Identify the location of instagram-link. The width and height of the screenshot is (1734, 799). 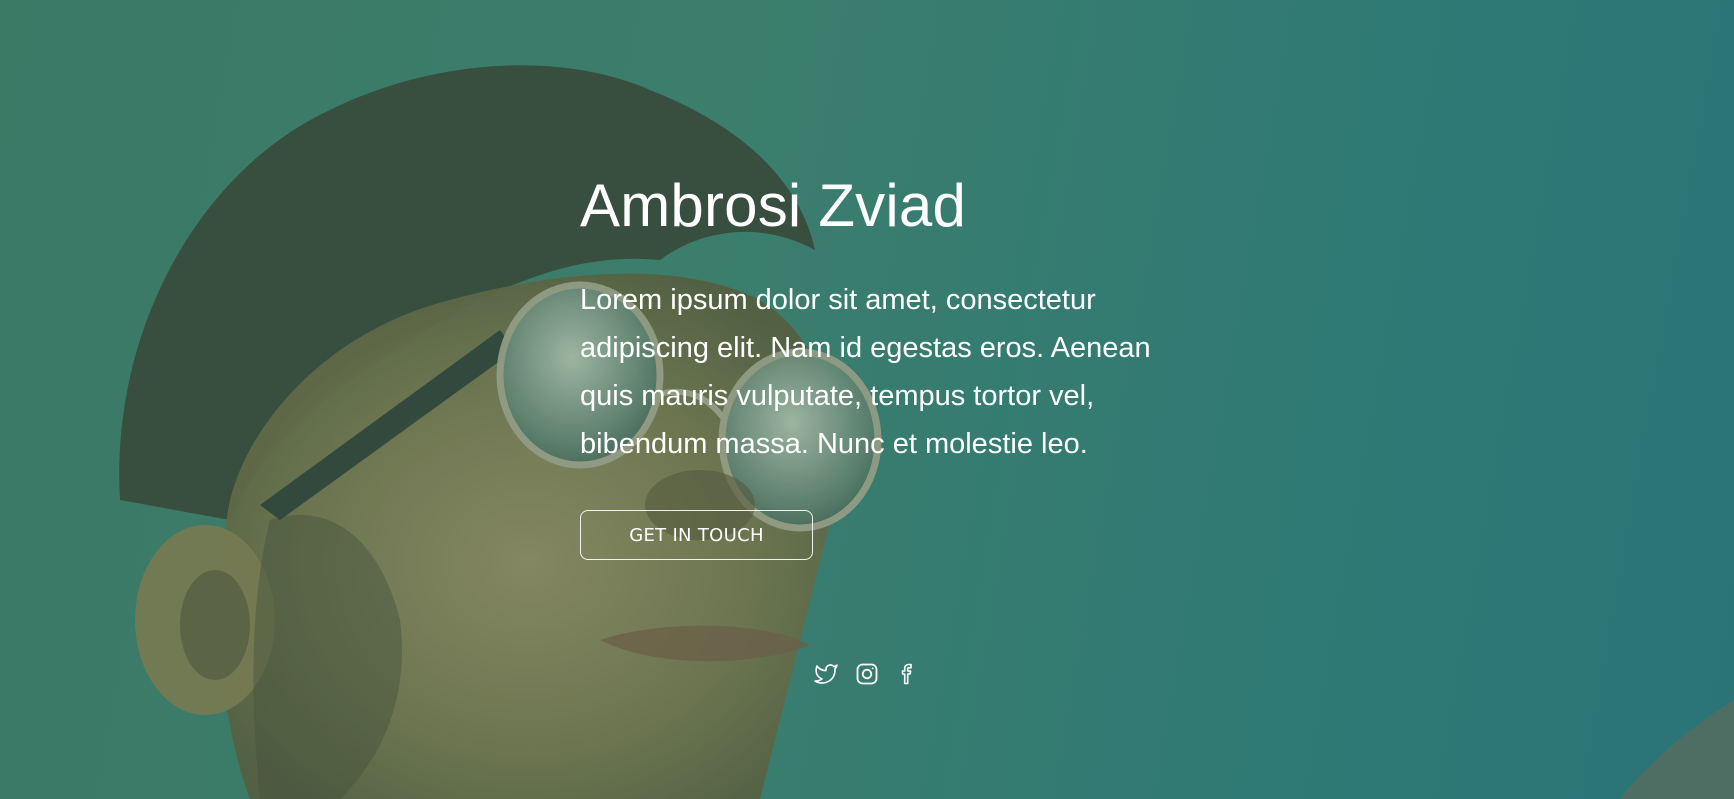
(866, 673).